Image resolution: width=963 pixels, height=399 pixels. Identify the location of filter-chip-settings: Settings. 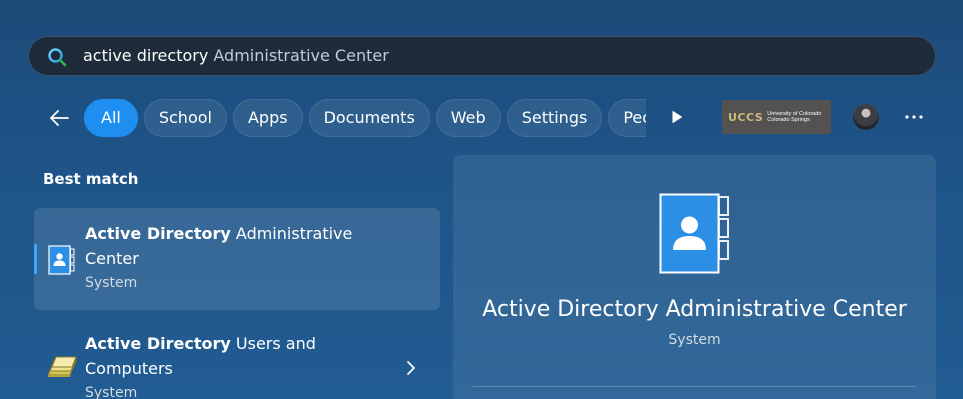
(554, 118).